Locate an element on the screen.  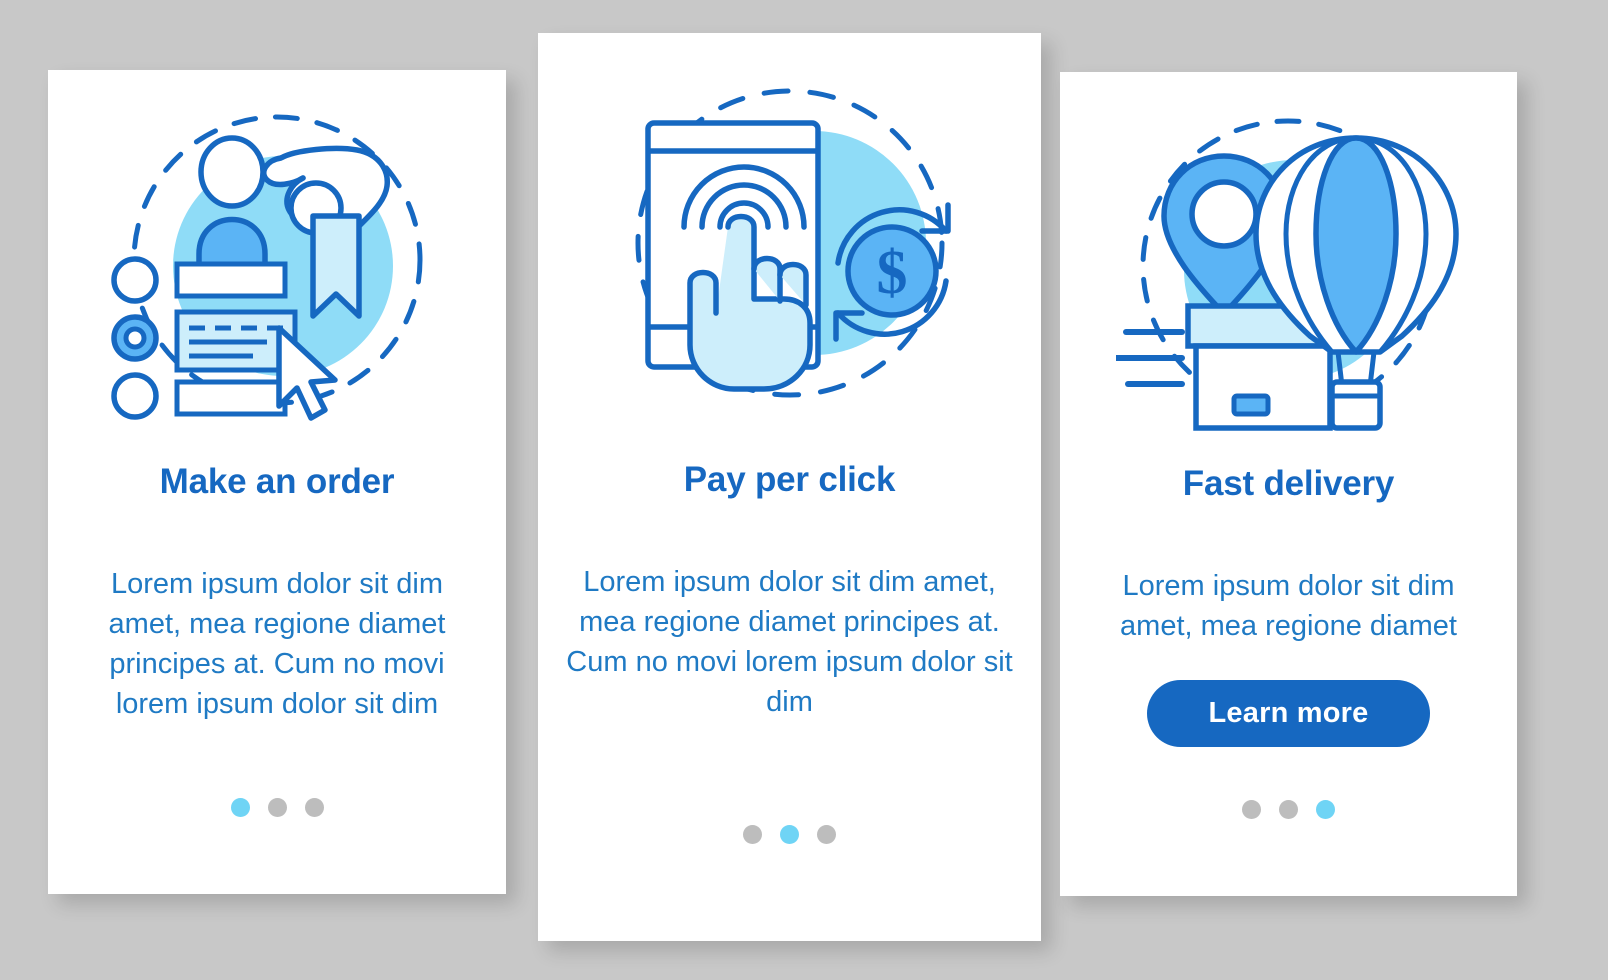
order-form-illustration is located at coordinates (267, 267).